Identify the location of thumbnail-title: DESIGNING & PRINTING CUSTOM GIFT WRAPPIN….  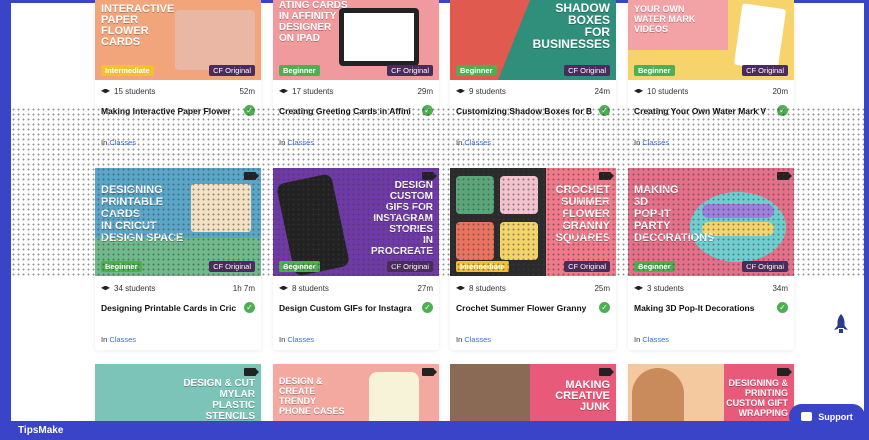
(757, 398).